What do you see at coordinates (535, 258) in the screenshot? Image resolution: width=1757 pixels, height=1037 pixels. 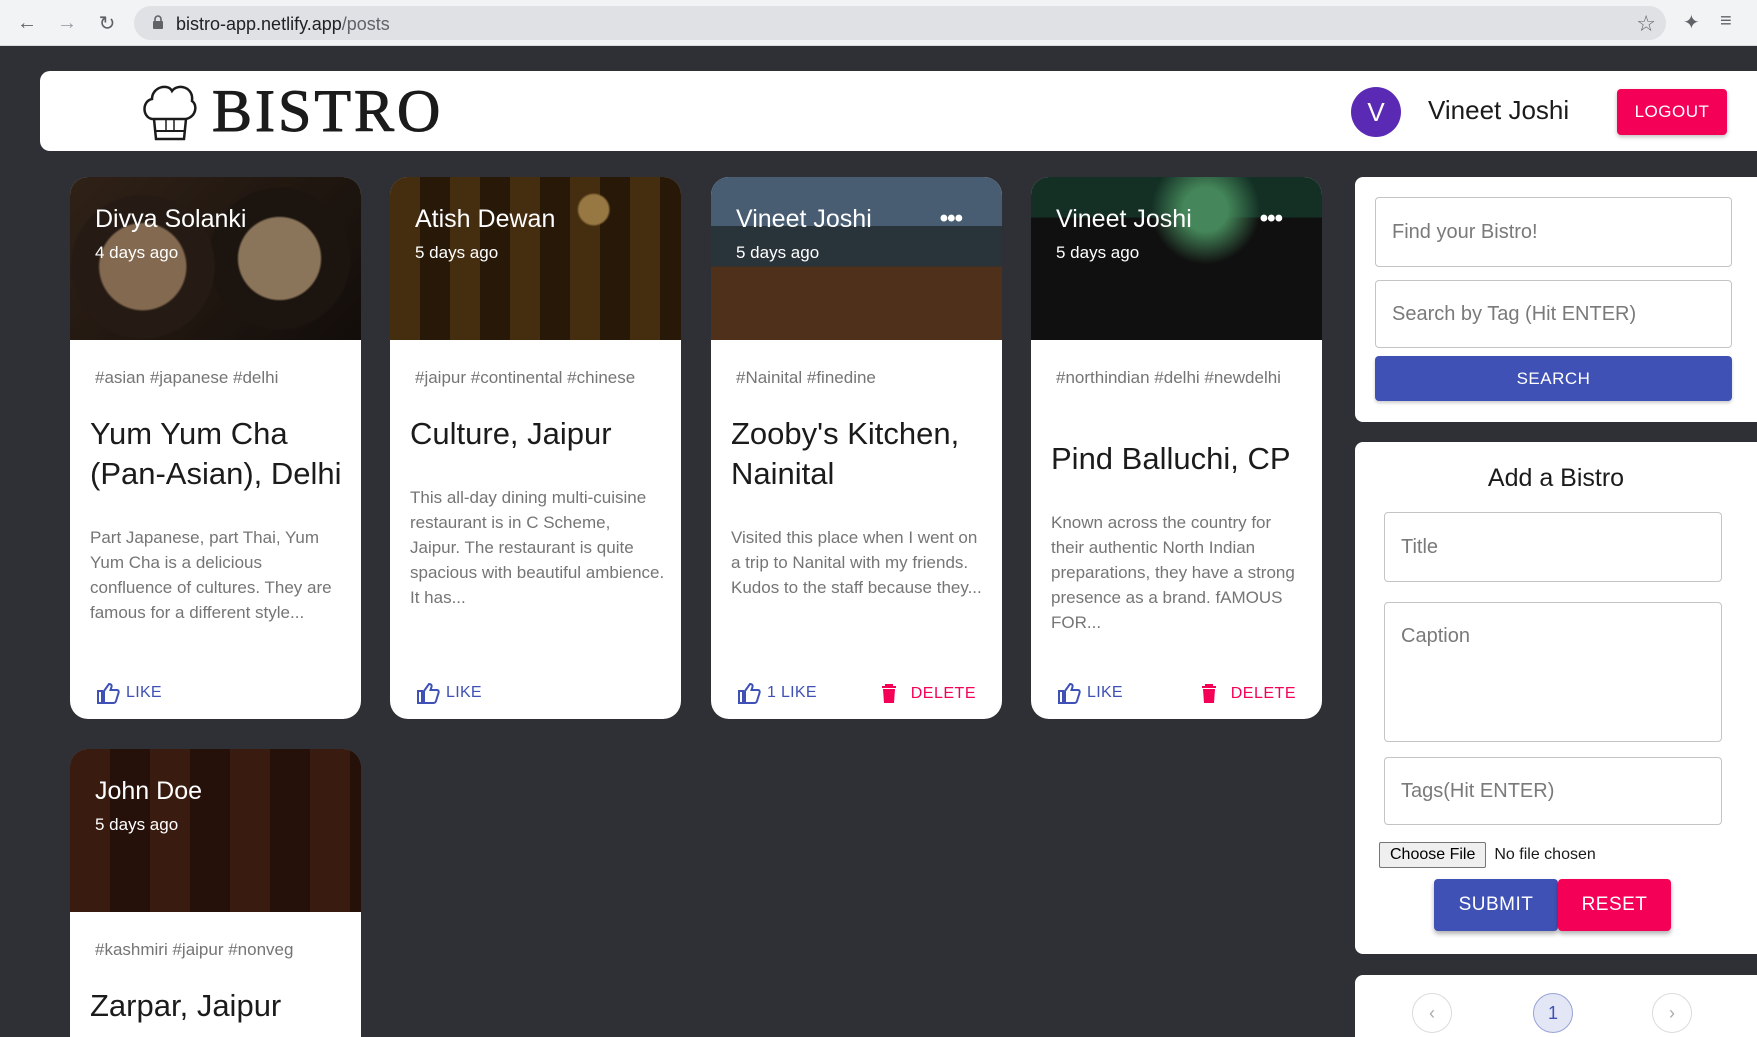 I see `post-image: Atish Dewan 5 days ago` at bounding box center [535, 258].